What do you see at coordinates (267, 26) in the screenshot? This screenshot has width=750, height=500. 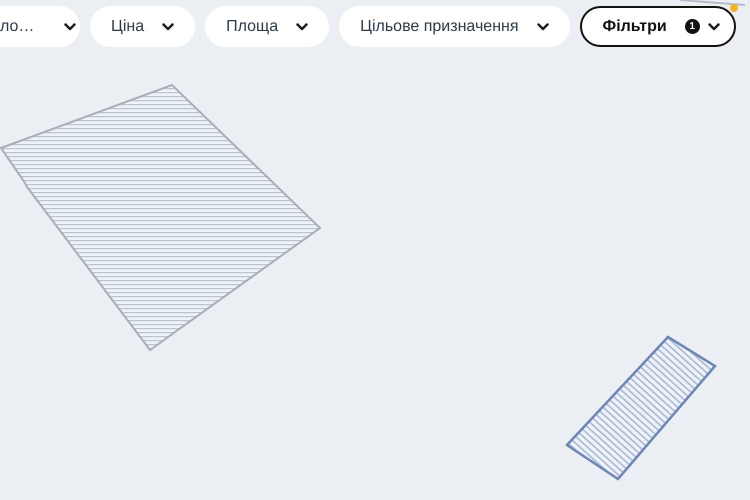 I see `filter-dropdown: Площа` at bounding box center [267, 26].